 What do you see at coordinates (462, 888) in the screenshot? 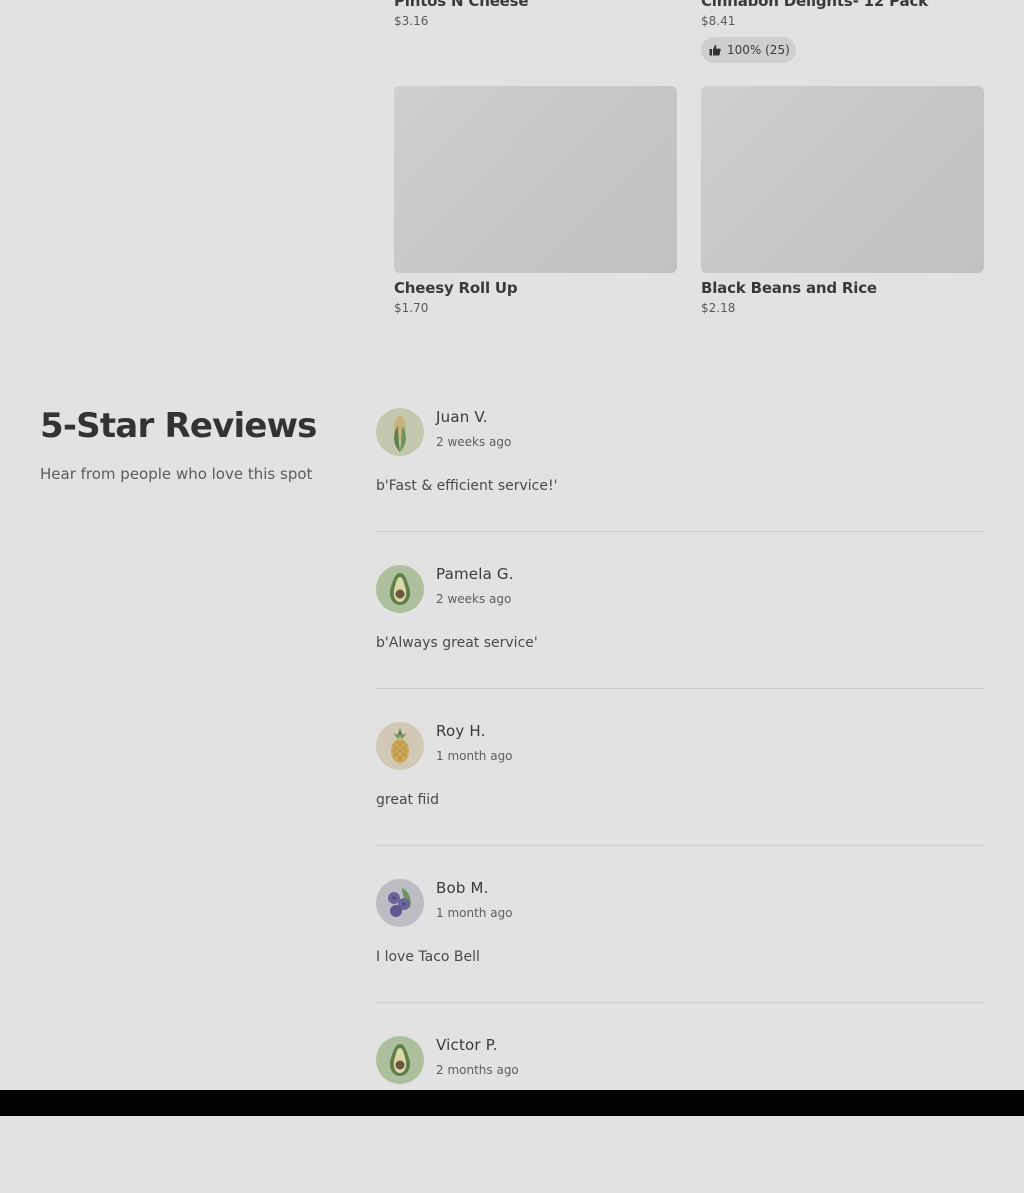
I see `reviewer-name: Bob M.` at bounding box center [462, 888].